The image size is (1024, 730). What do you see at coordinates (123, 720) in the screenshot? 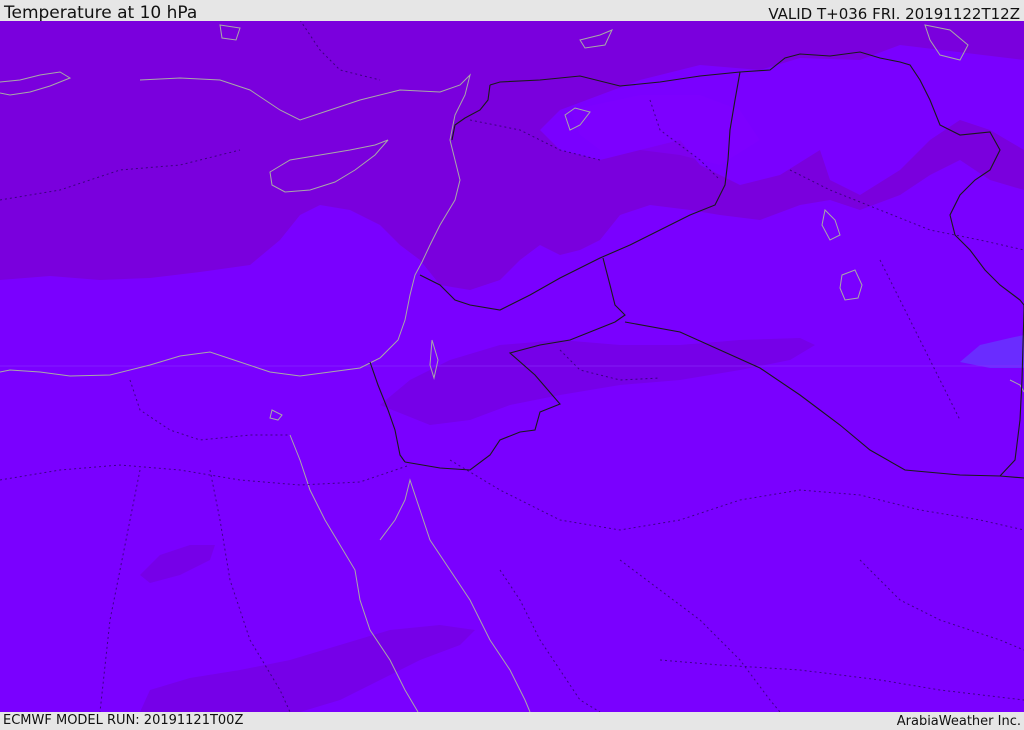
I see `model-run: ECMWF MODEL RUN: 20191121T00Z` at bounding box center [123, 720].